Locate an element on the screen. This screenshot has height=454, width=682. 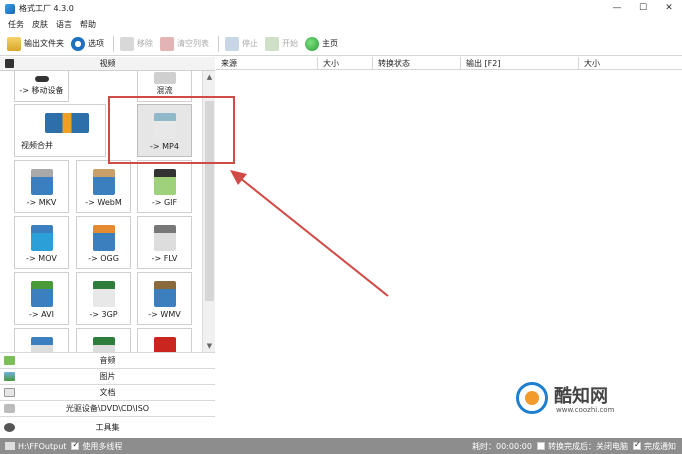
tile-mov: -> MOV is located at coordinates (41, 242).